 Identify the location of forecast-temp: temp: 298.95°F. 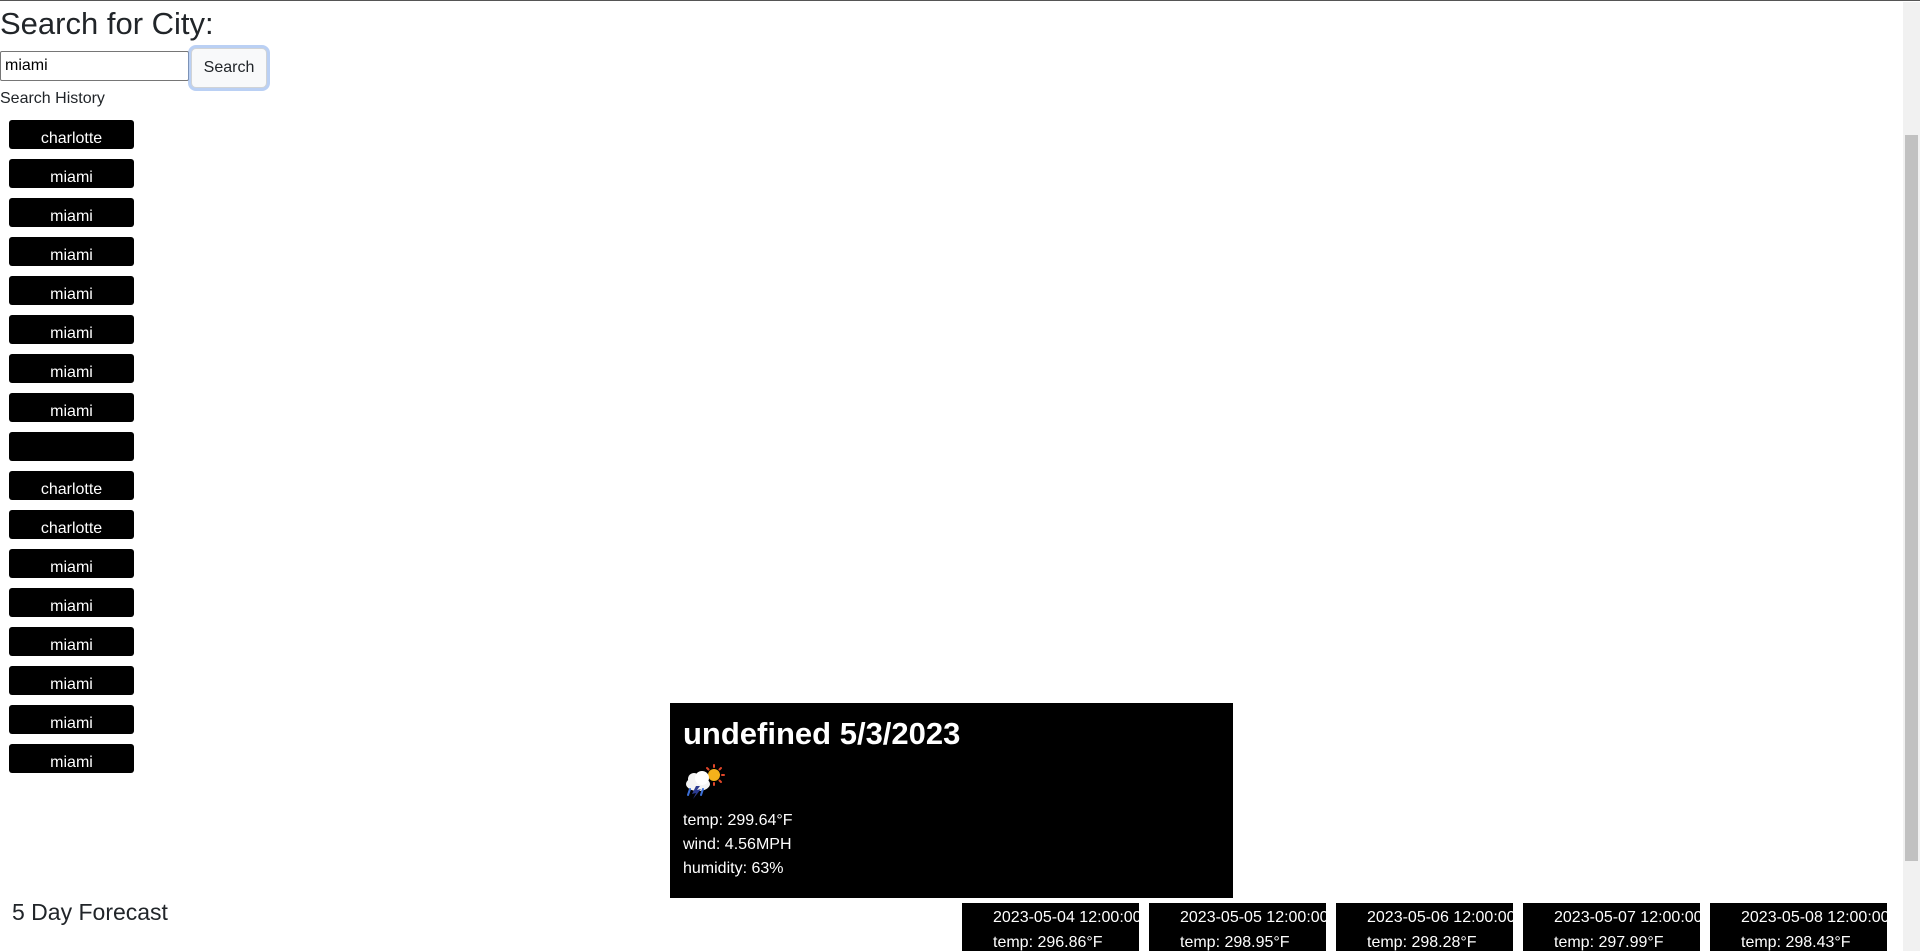
(1235, 942).